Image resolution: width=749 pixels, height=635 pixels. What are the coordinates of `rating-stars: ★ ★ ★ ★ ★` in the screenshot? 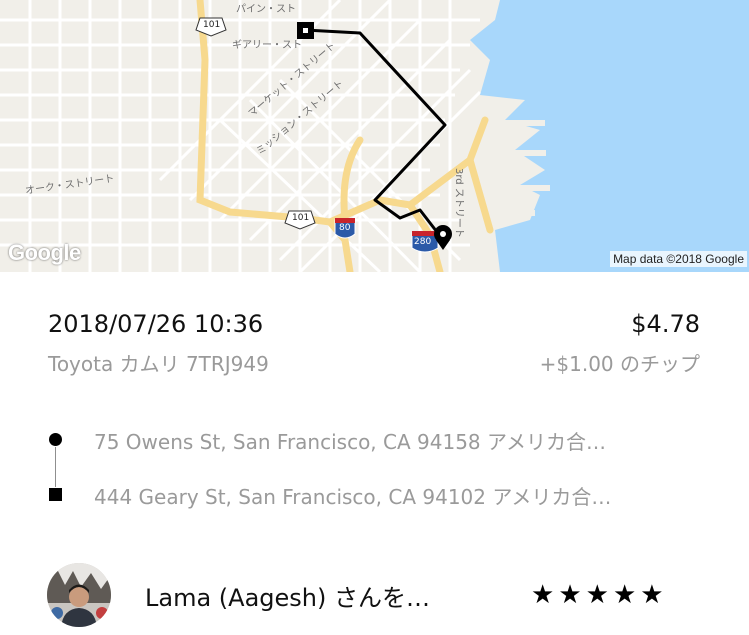 It's located at (597, 595).